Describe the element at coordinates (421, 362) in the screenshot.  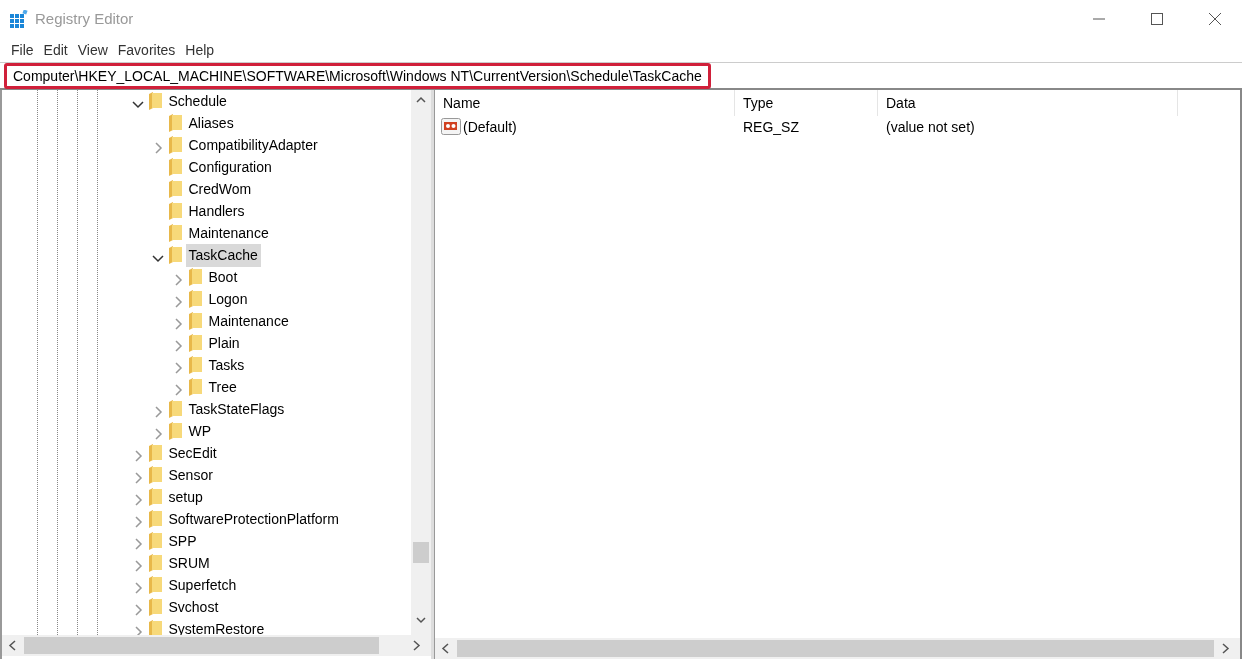
I see `vertical-scrollbar` at that location.